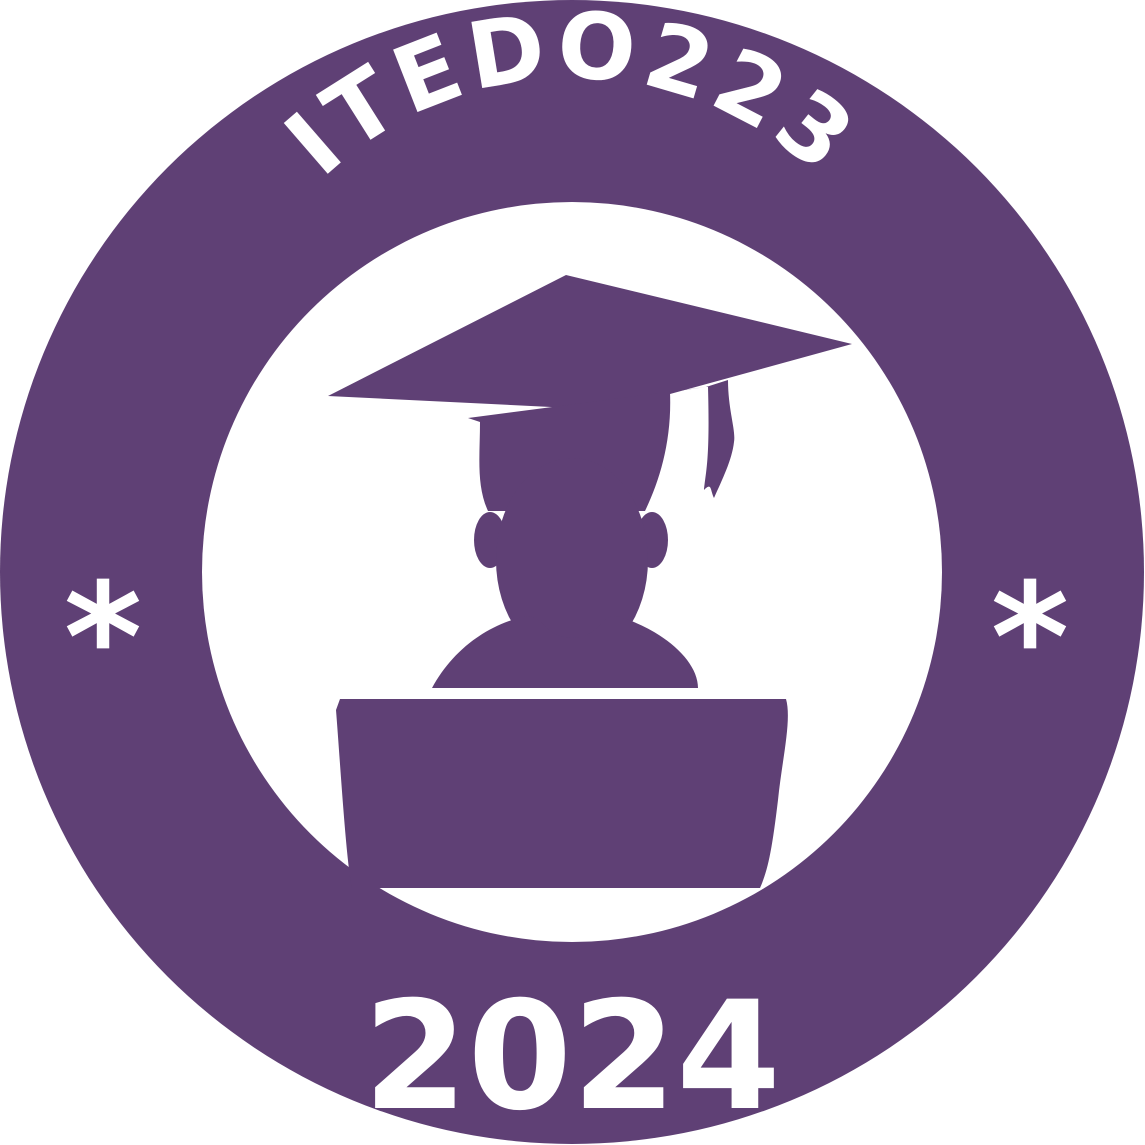 This screenshot has width=1145, height=1145. I want to click on left-asterisk-mark: *, so click(103, 639).